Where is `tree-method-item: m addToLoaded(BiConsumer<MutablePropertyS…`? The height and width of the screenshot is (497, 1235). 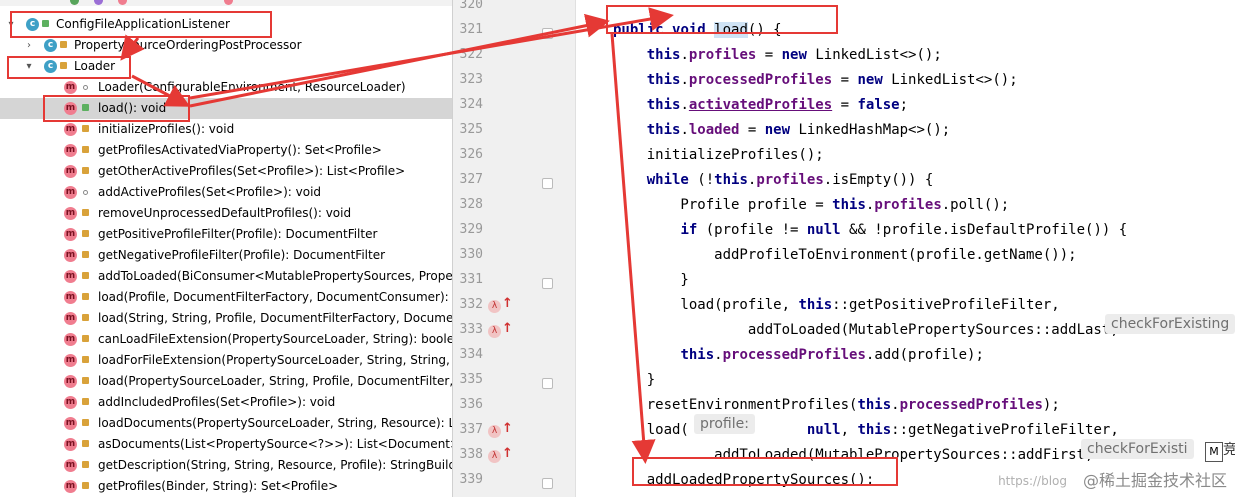 tree-method-item: m addToLoaded(BiConsumer<MutablePropertyS… is located at coordinates (226, 276).